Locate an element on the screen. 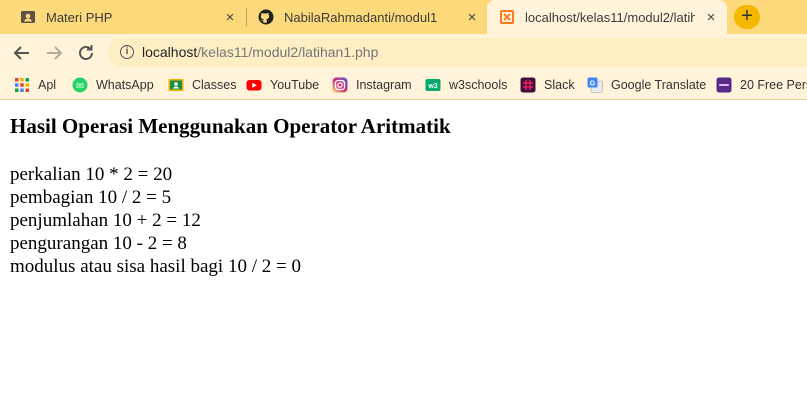 The height and width of the screenshot is (401, 807). url-host: localhost is located at coordinates (170, 52).